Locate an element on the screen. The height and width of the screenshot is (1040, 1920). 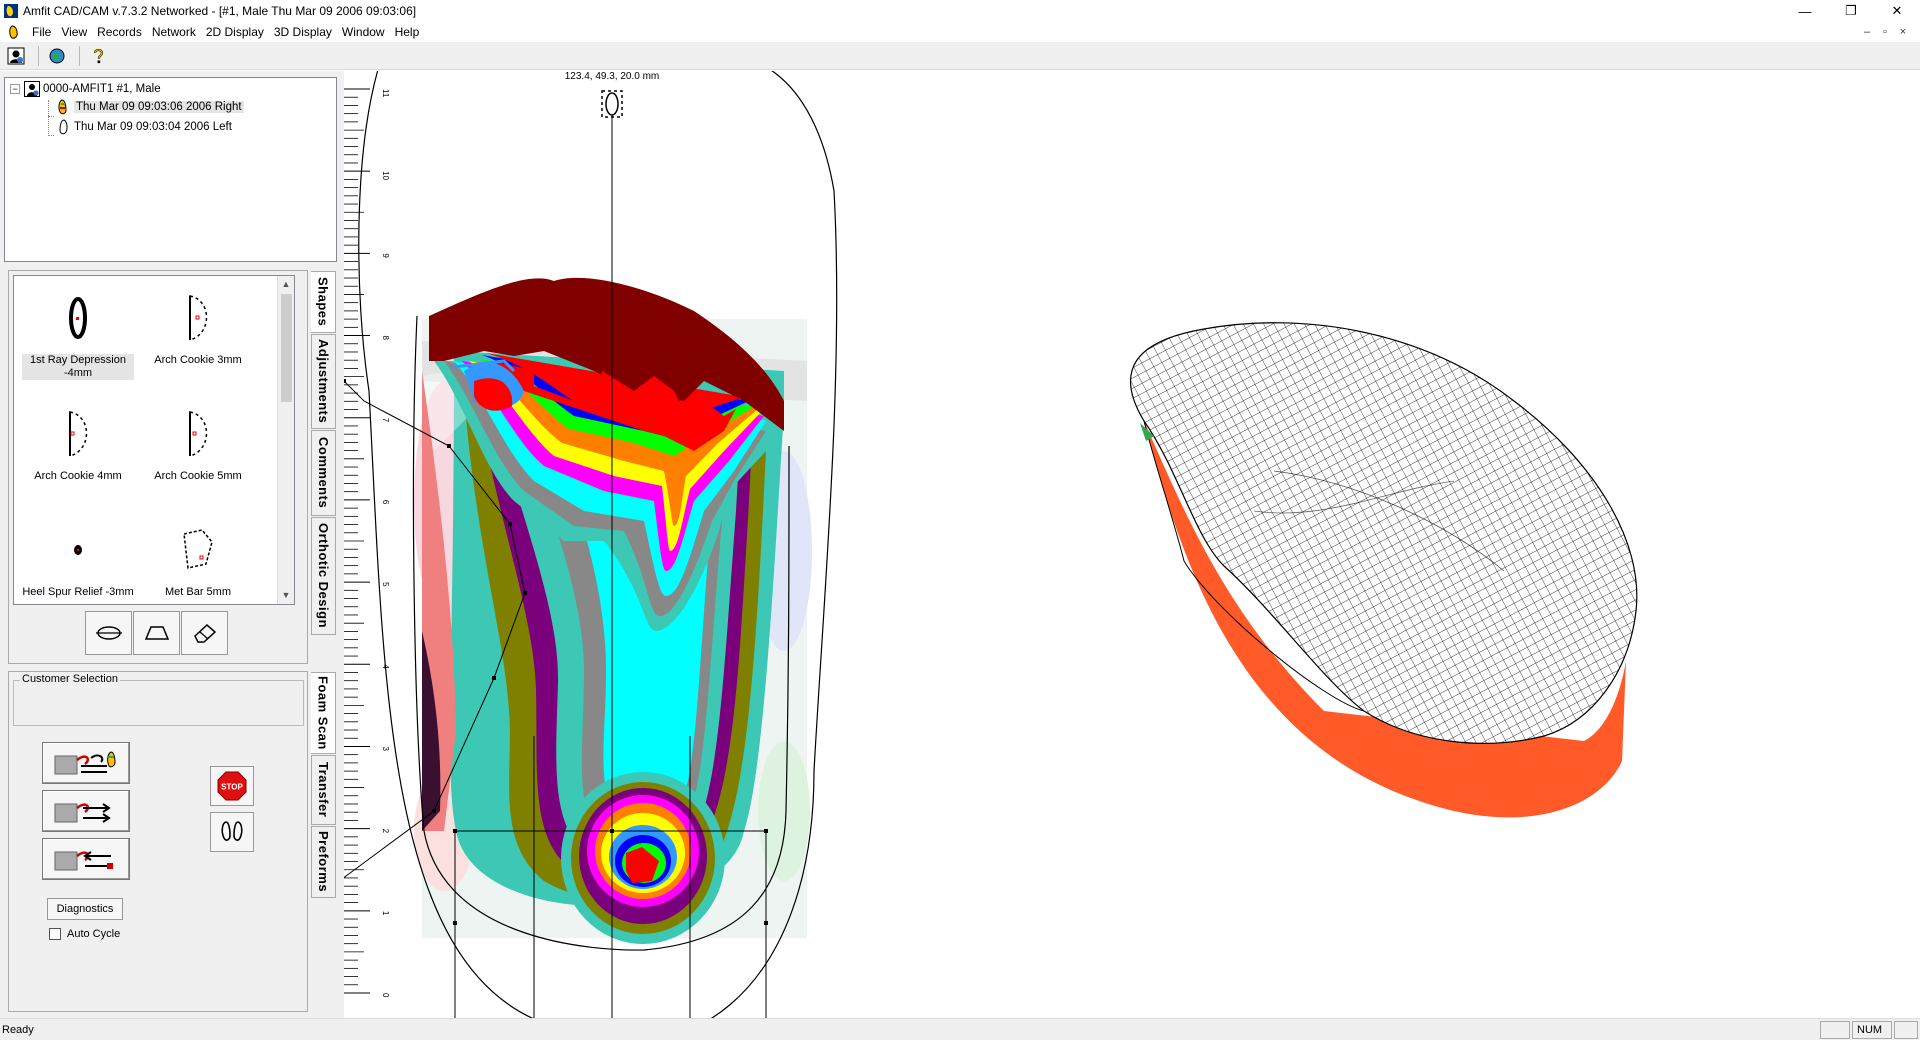
toolbar-separator is located at coordinates (79, 55).